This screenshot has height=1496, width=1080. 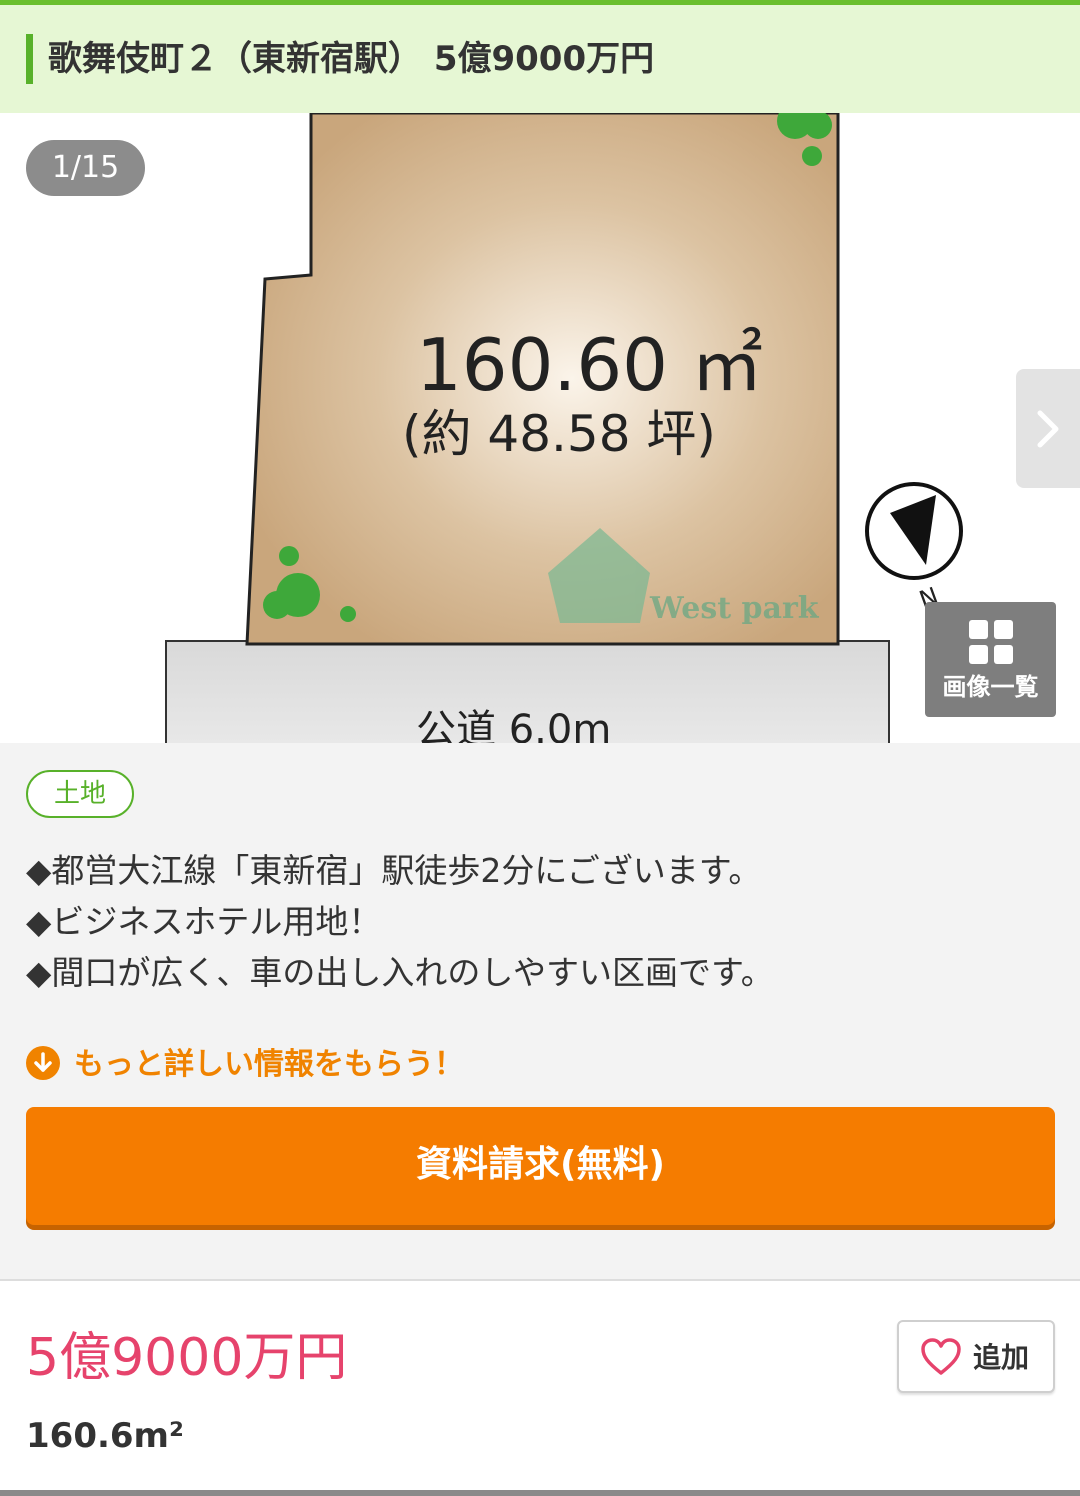 I want to click on image-list-label: 画像一覧, so click(x=990, y=687).